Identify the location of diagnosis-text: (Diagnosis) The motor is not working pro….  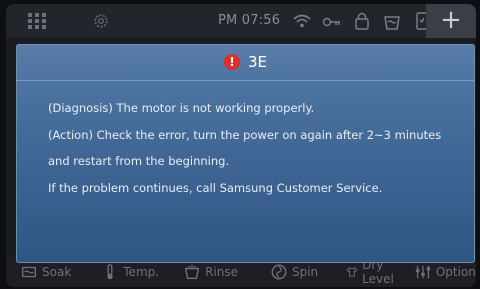
(181, 108).